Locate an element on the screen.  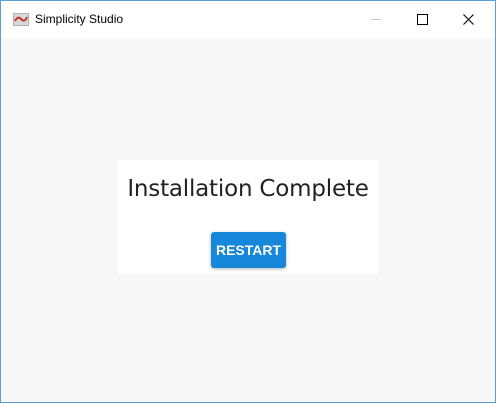
minimize-button is located at coordinates (376, 19).